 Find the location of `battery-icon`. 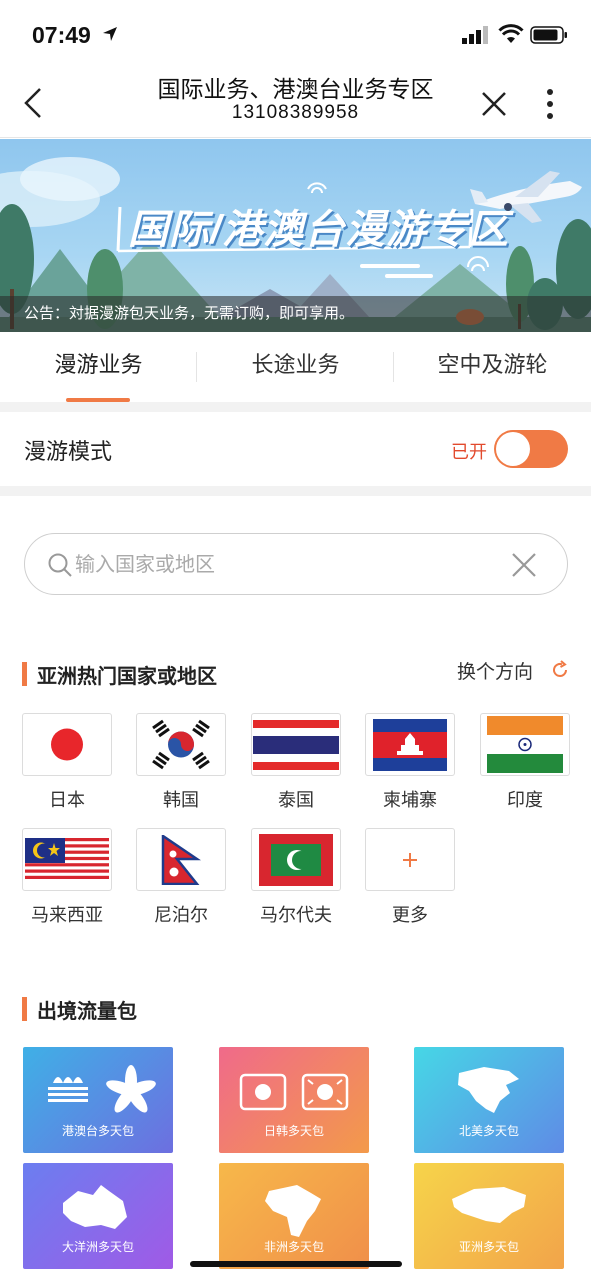

battery-icon is located at coordinates (548, 35).